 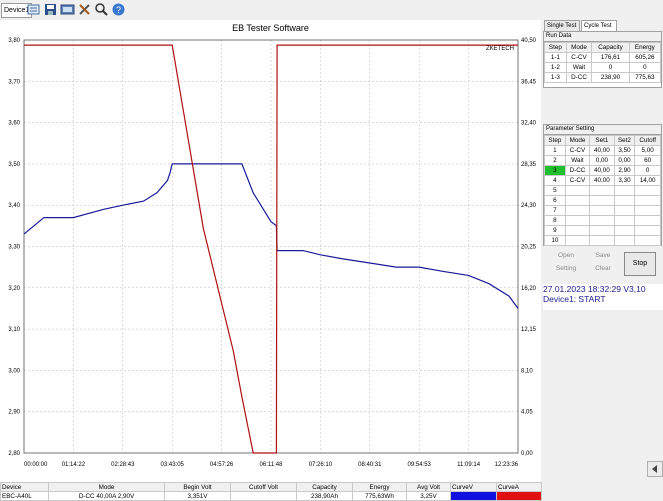 I want to click on capacity-cell: 238,90Ah, so click(x=324, y=496).